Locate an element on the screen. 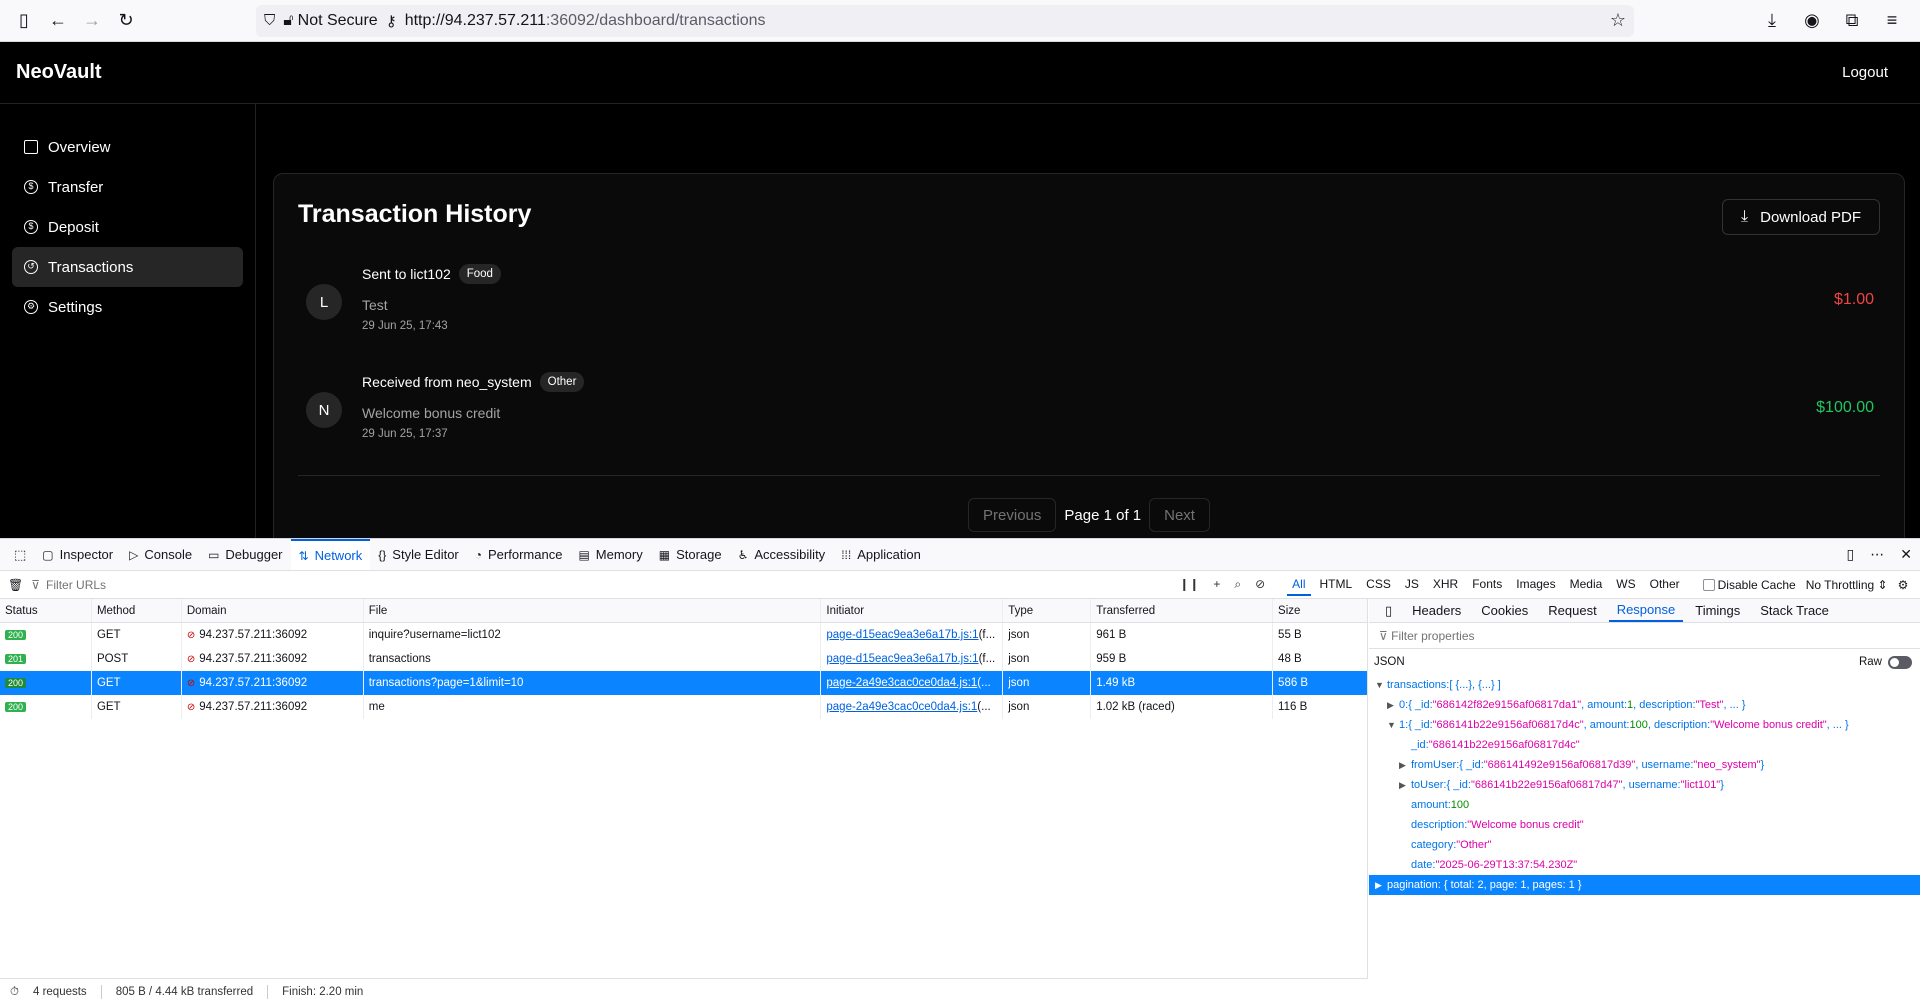  tab-inspector: ▢ Inspector is located at coordinates (77, 554).